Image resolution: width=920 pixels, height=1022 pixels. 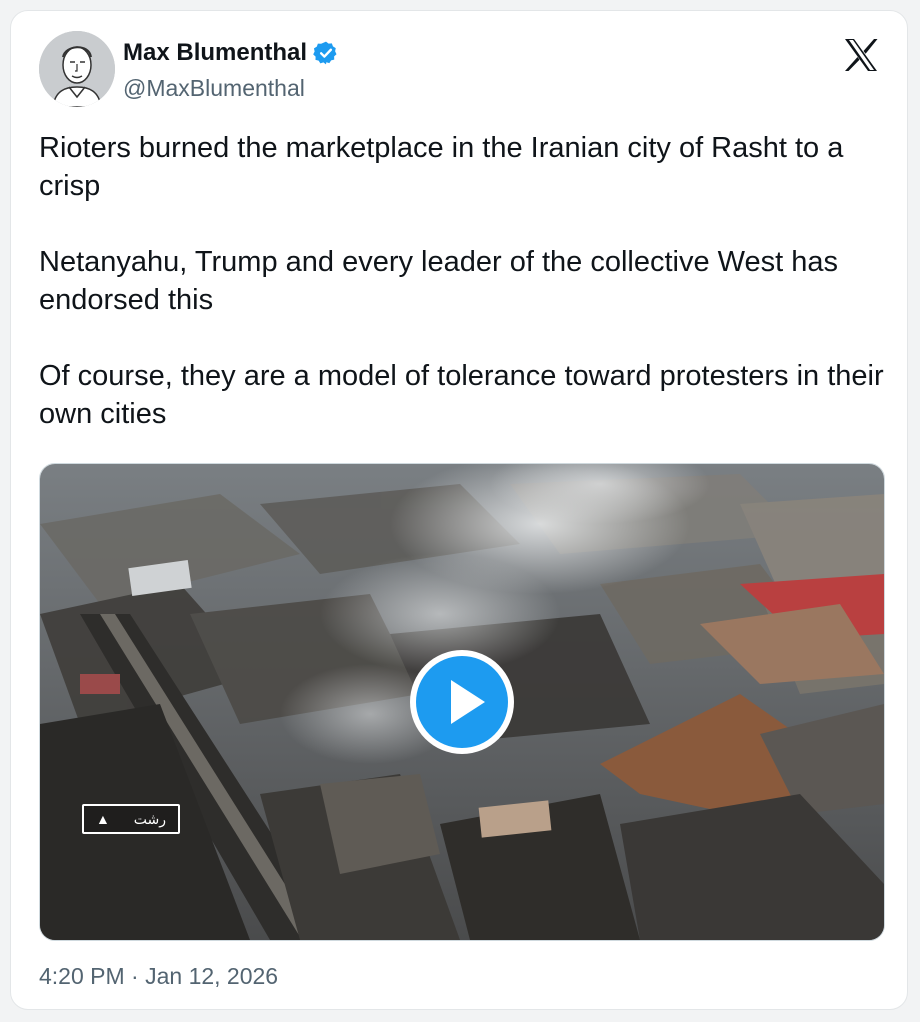 What do you see at coordinates (102, 819) in the screenshot?
I see `caption-mark-icon: ▲` at bounding box center [102, 819].